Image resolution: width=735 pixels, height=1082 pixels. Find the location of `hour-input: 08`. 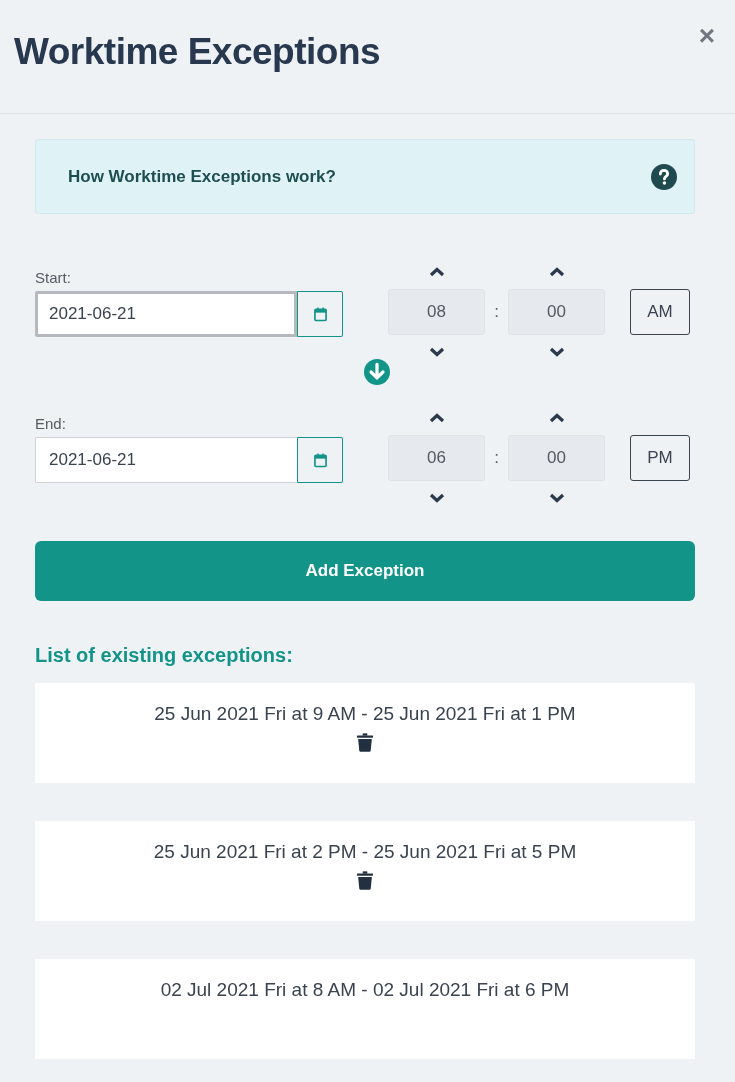

hour-input: 08 is located at coordinates (436, 312).